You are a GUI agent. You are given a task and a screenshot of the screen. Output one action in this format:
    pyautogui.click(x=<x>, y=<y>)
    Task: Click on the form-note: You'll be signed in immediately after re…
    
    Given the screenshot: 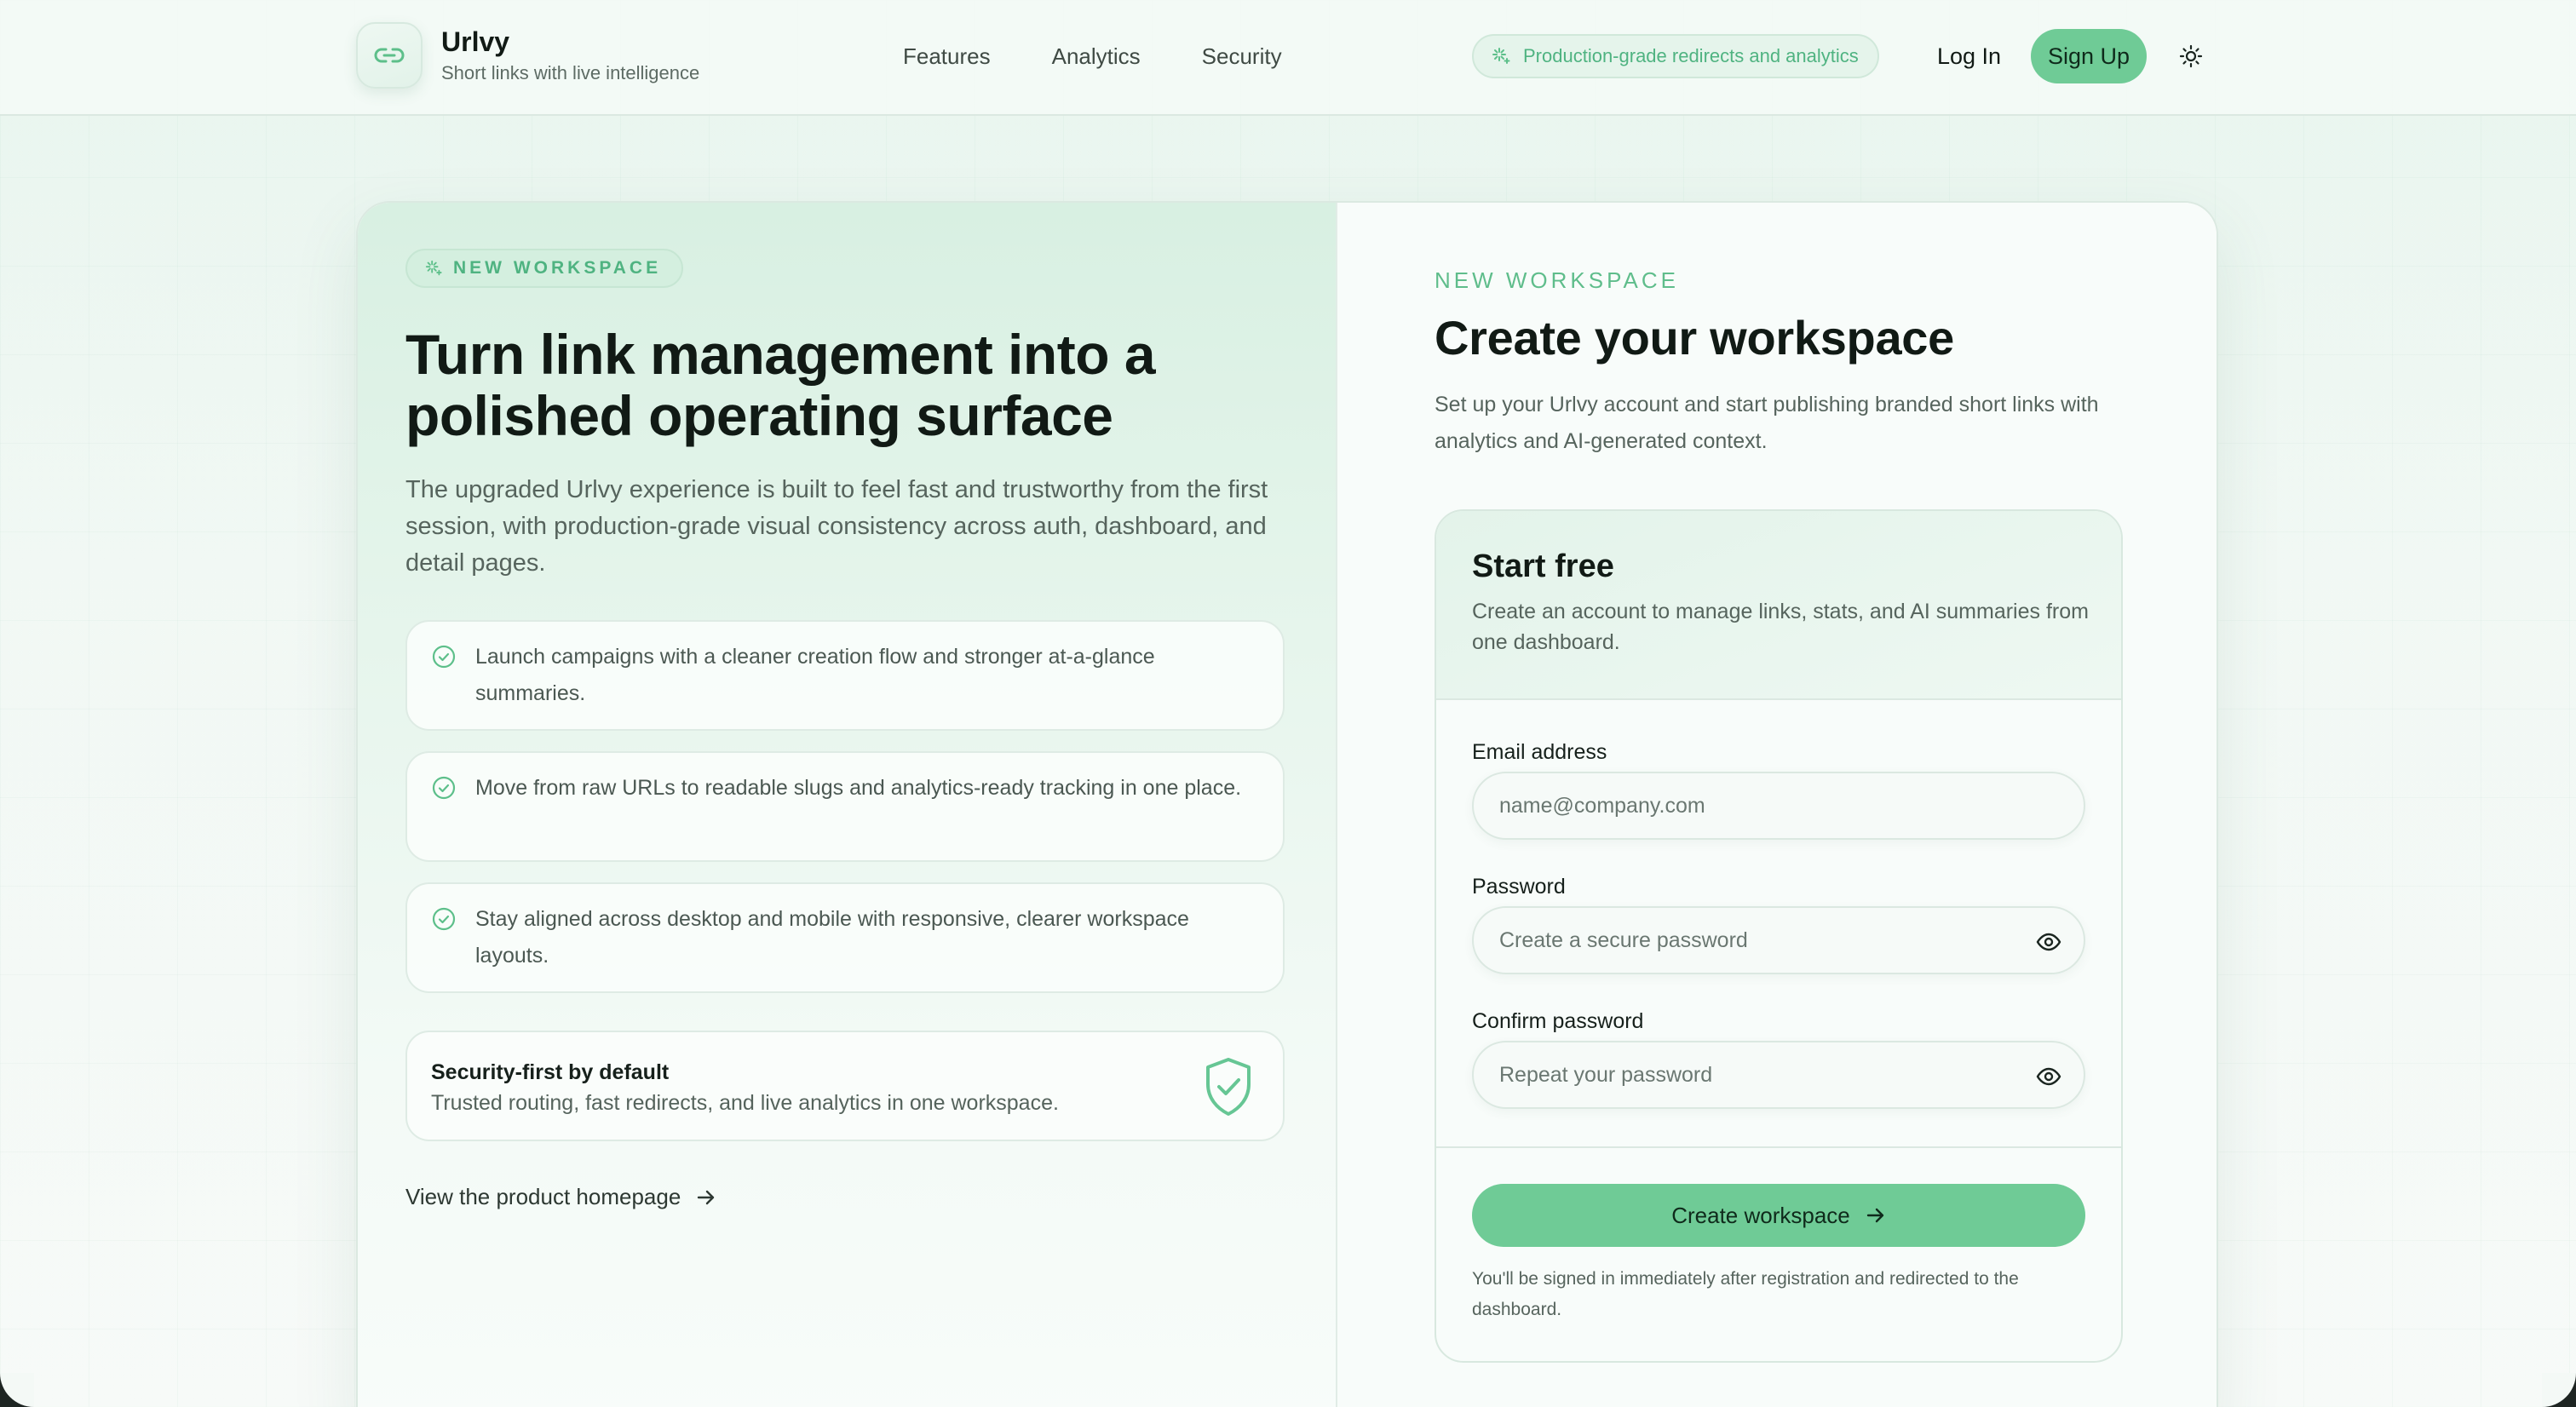 What is the action you would take?
    pyautogui.click(x=1746, y=1294)
    